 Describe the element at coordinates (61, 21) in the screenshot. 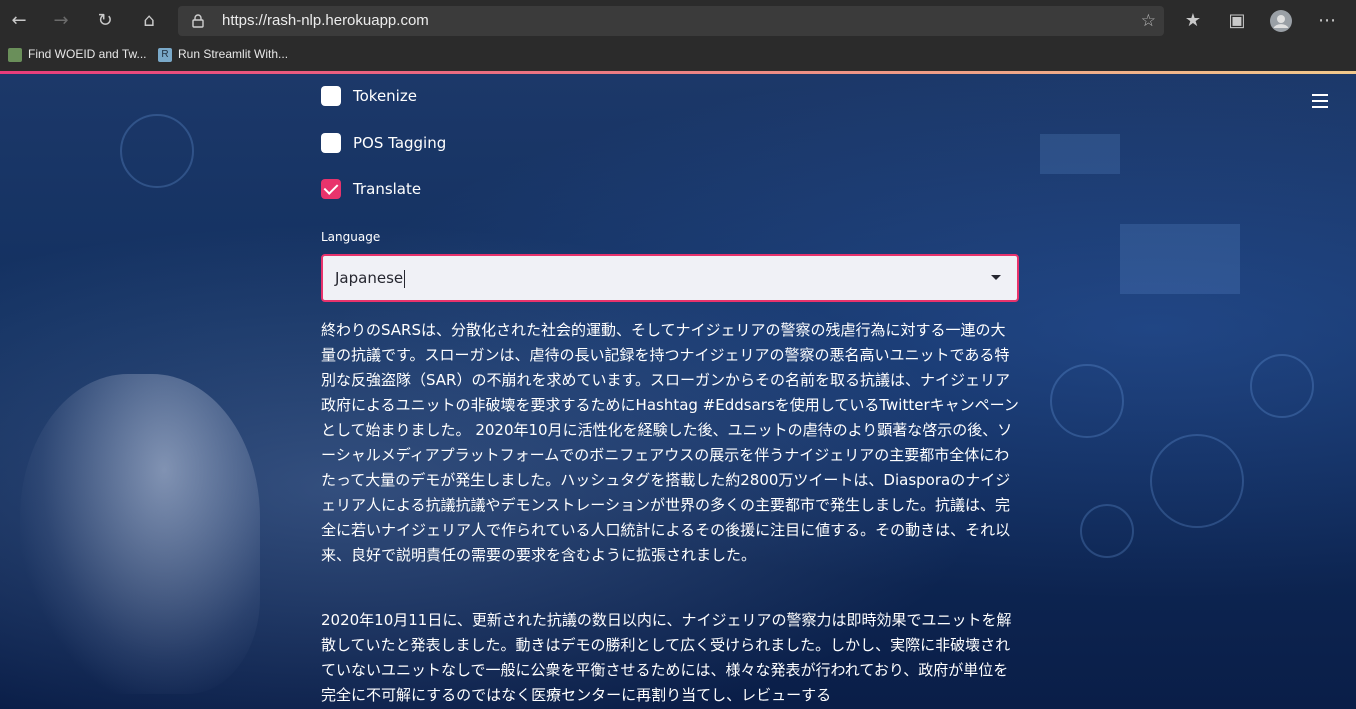

I see `forward-arrow-icon: →` at that location.